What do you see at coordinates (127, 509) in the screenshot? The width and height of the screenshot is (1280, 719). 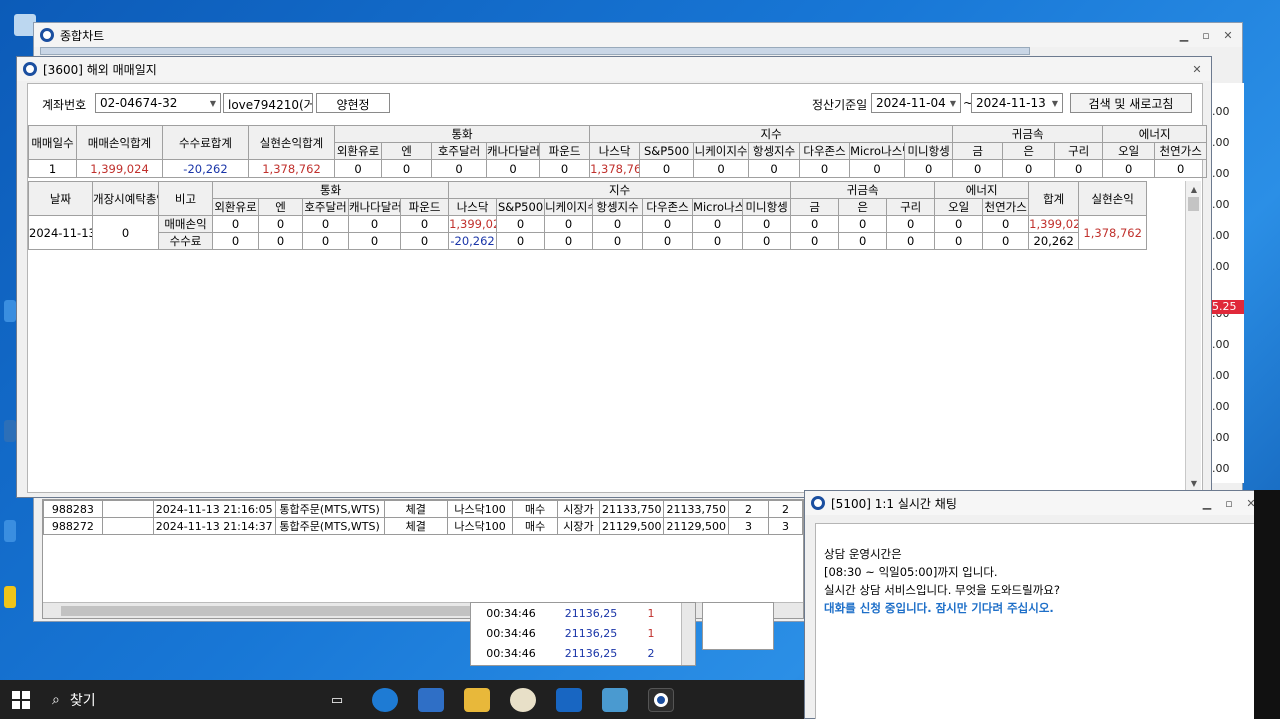 I see `order-cell` at bounding box center [127, 509].